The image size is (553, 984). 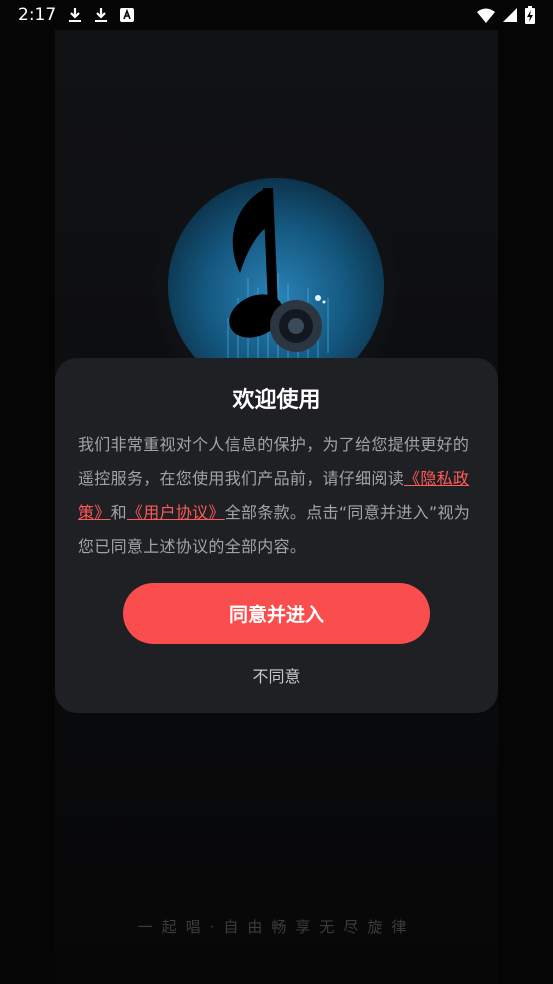 I want to click on status-time: 2:17, so click(x=37, y=15).